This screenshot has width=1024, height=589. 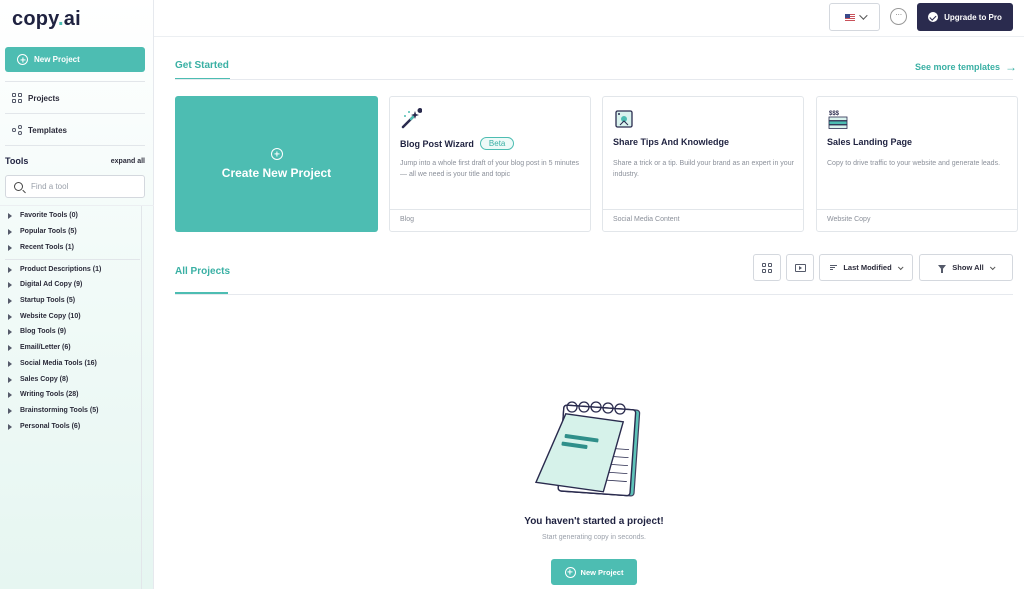 I want to click on sort-label: Last Modified, so click(x=867, y=267).